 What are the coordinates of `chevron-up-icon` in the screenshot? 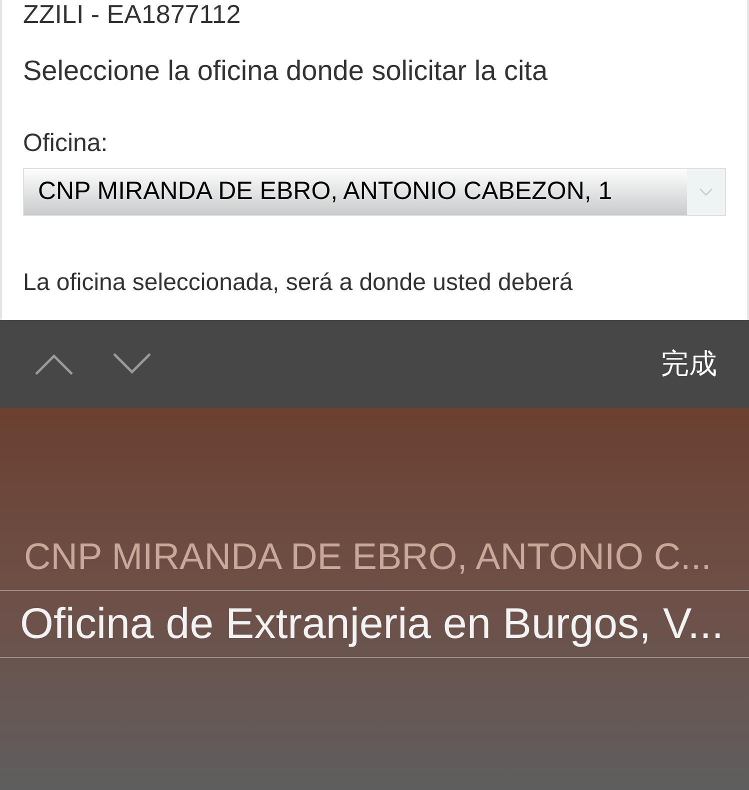 It's located at (54, 364).